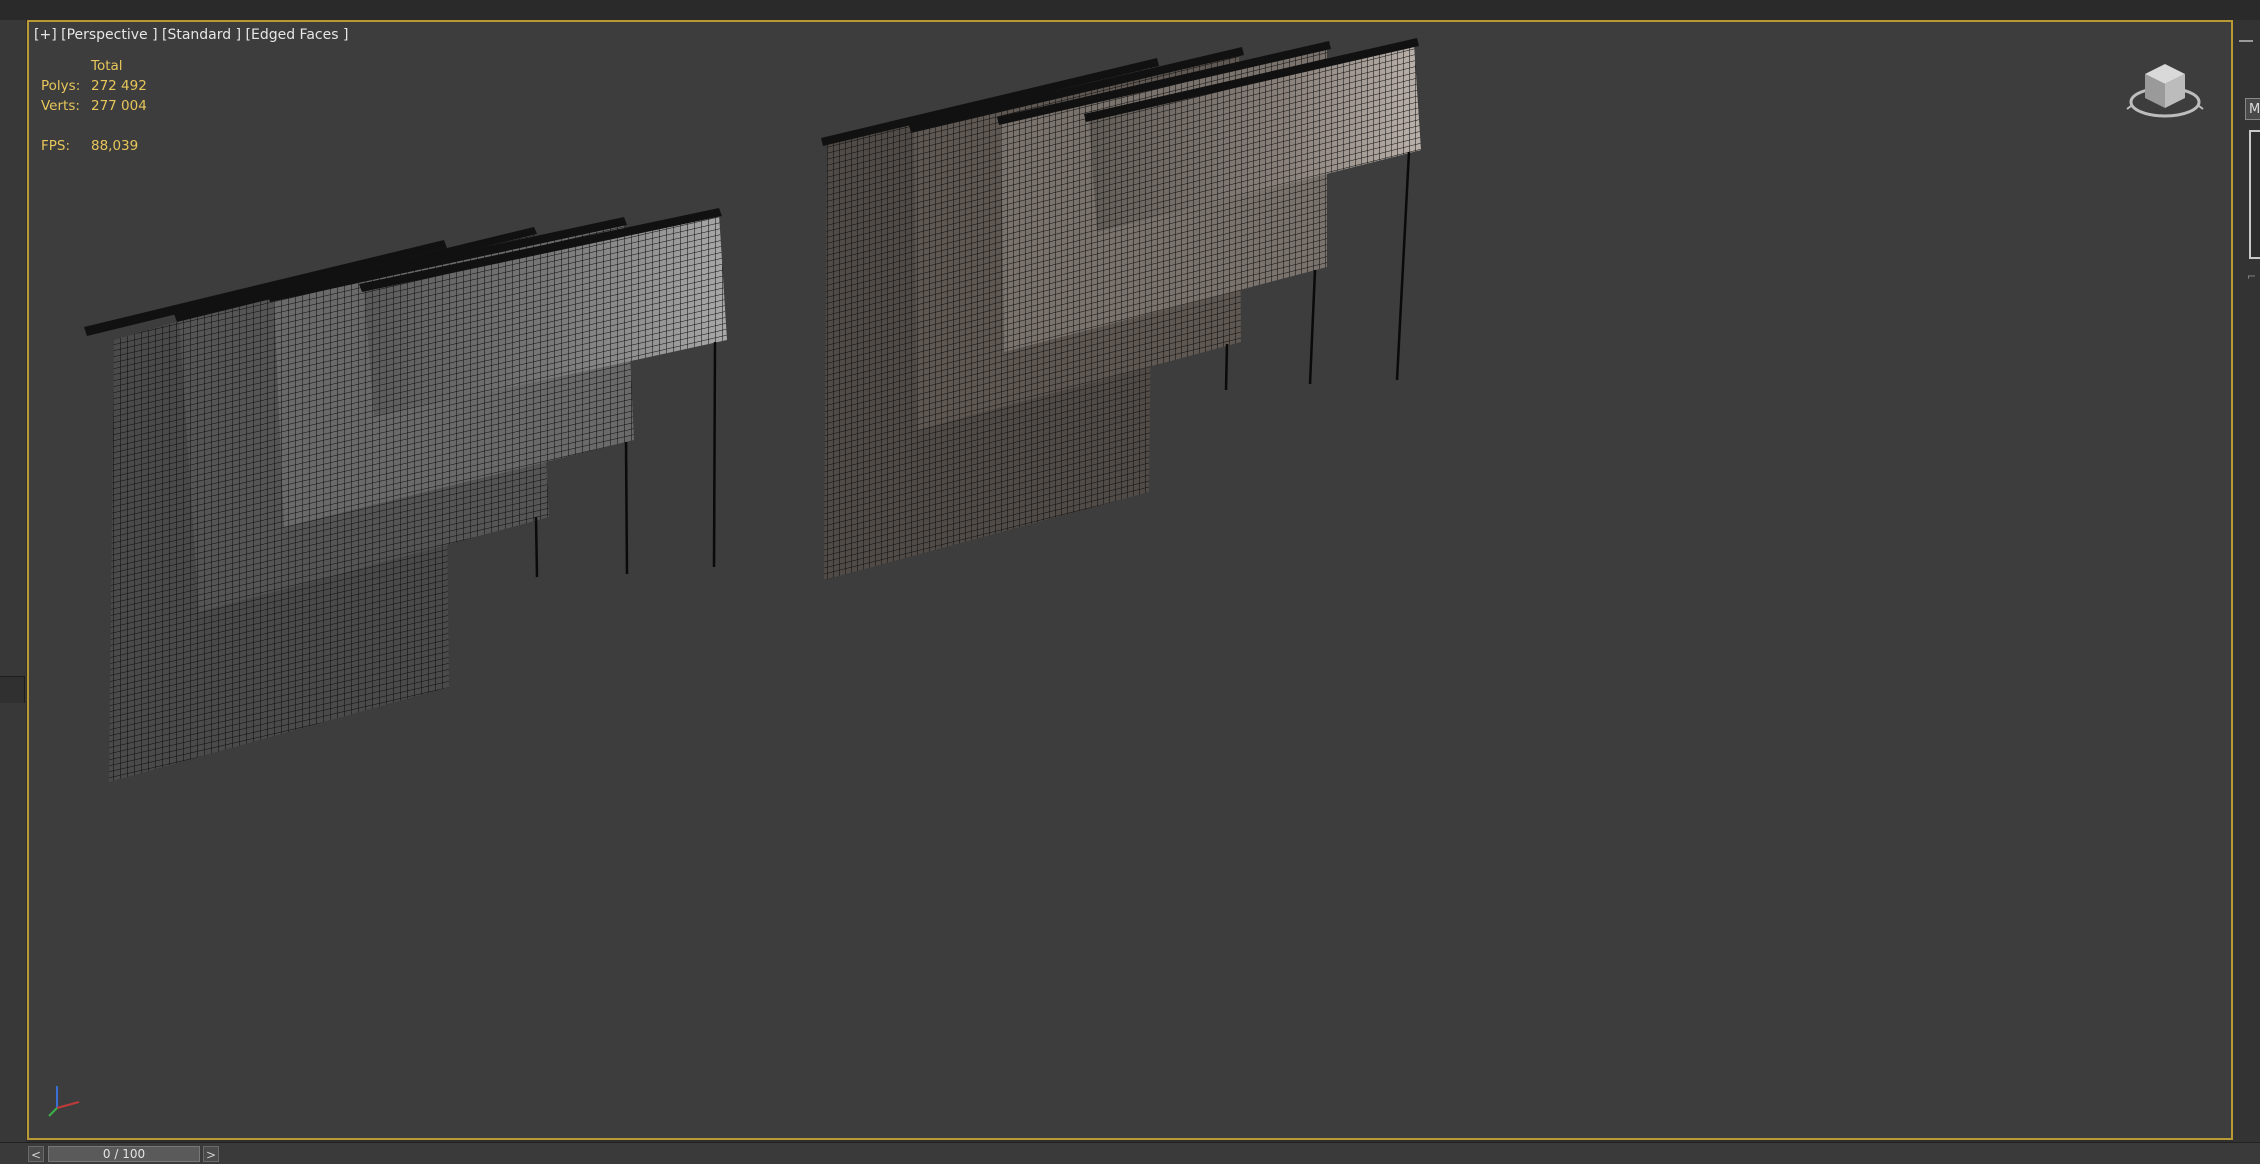  I want to click on right-command-panel: M ⌐, so click(2246, 582).